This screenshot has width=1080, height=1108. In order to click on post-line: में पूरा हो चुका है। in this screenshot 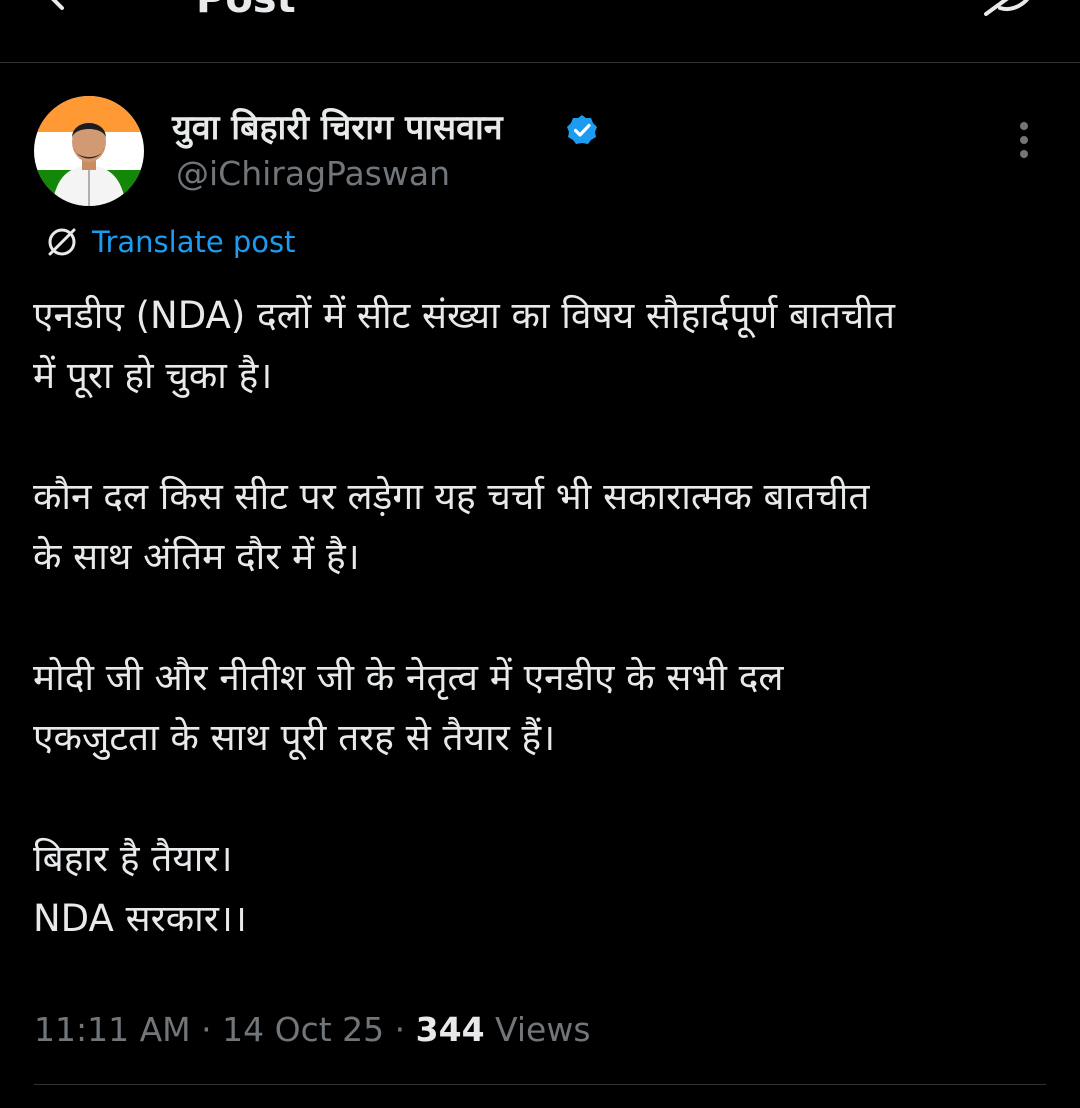, I will do `click(153, 375)`.